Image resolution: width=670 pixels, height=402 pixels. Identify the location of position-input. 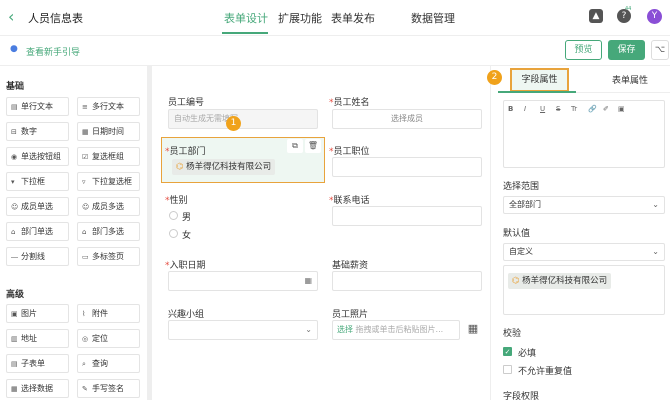
(407, 167).